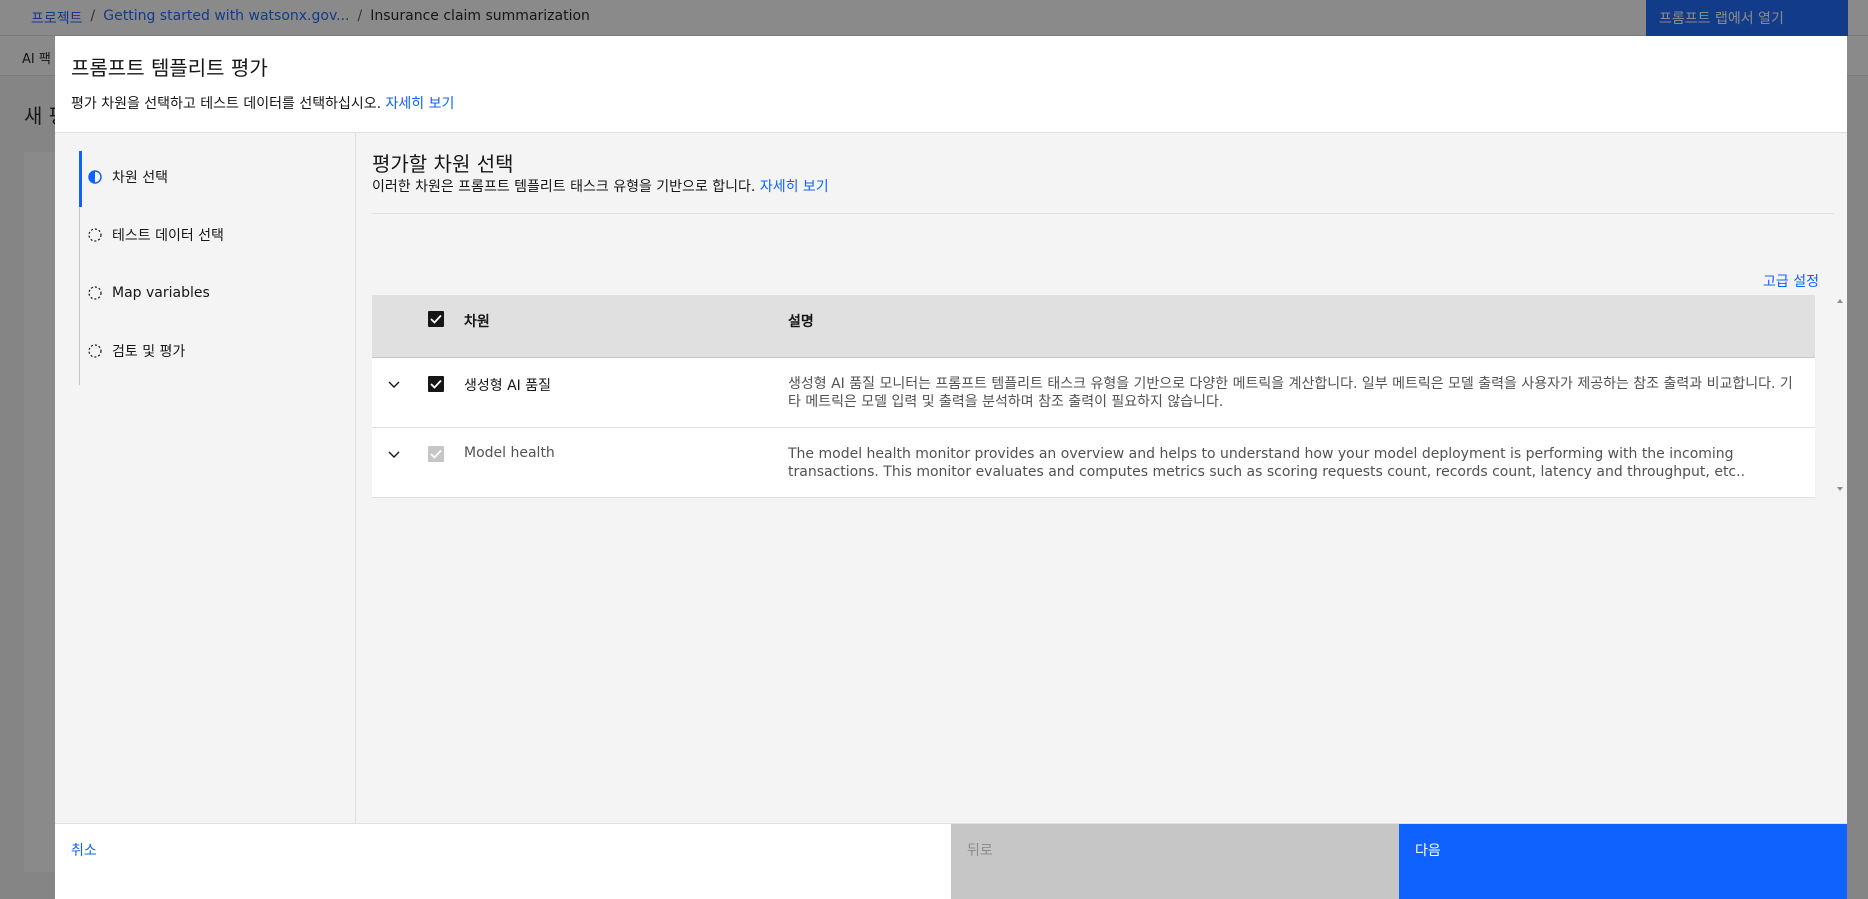  What do you see at coordinates (140, 178) in the screenshot?
I see `step-label: 차원 선택` at bounding box center [140, 178].